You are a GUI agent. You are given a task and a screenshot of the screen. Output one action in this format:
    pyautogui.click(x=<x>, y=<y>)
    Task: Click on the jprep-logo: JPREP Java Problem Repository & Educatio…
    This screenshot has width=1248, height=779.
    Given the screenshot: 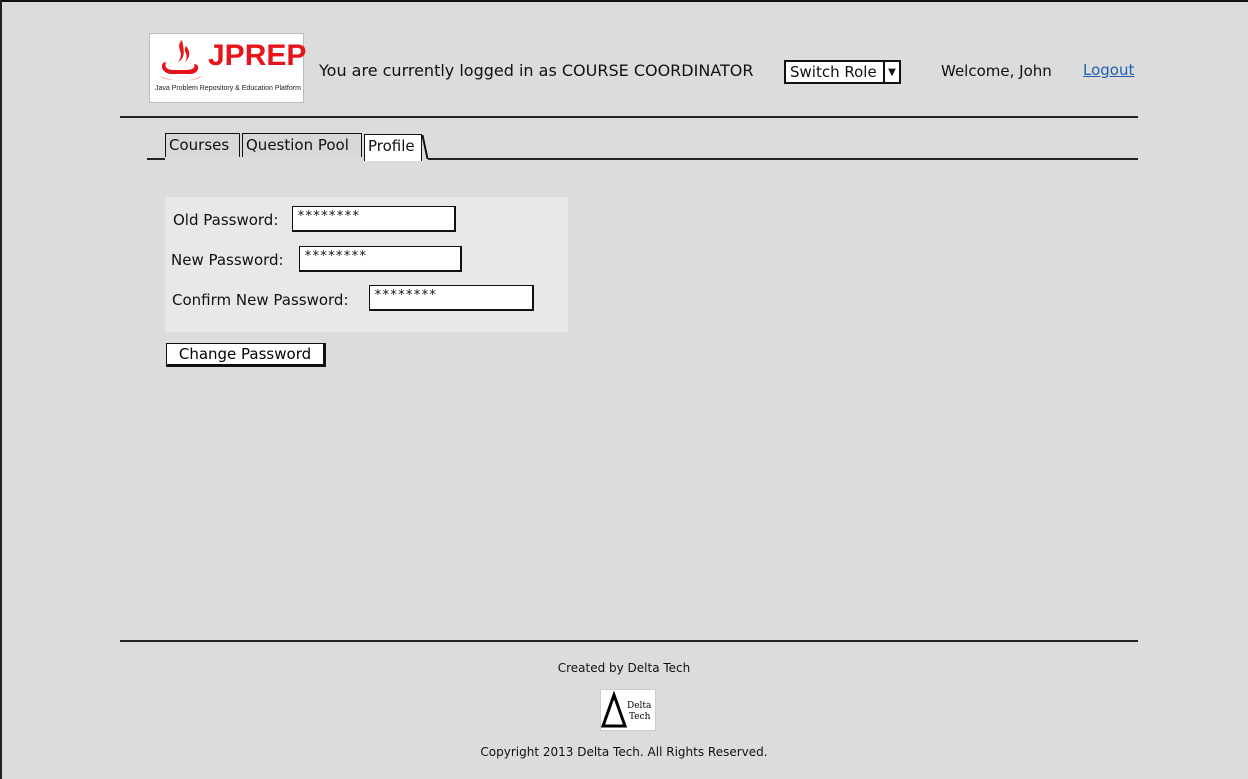 What is the action you would take?
    pyautogui.click(x=228, y=68)
    